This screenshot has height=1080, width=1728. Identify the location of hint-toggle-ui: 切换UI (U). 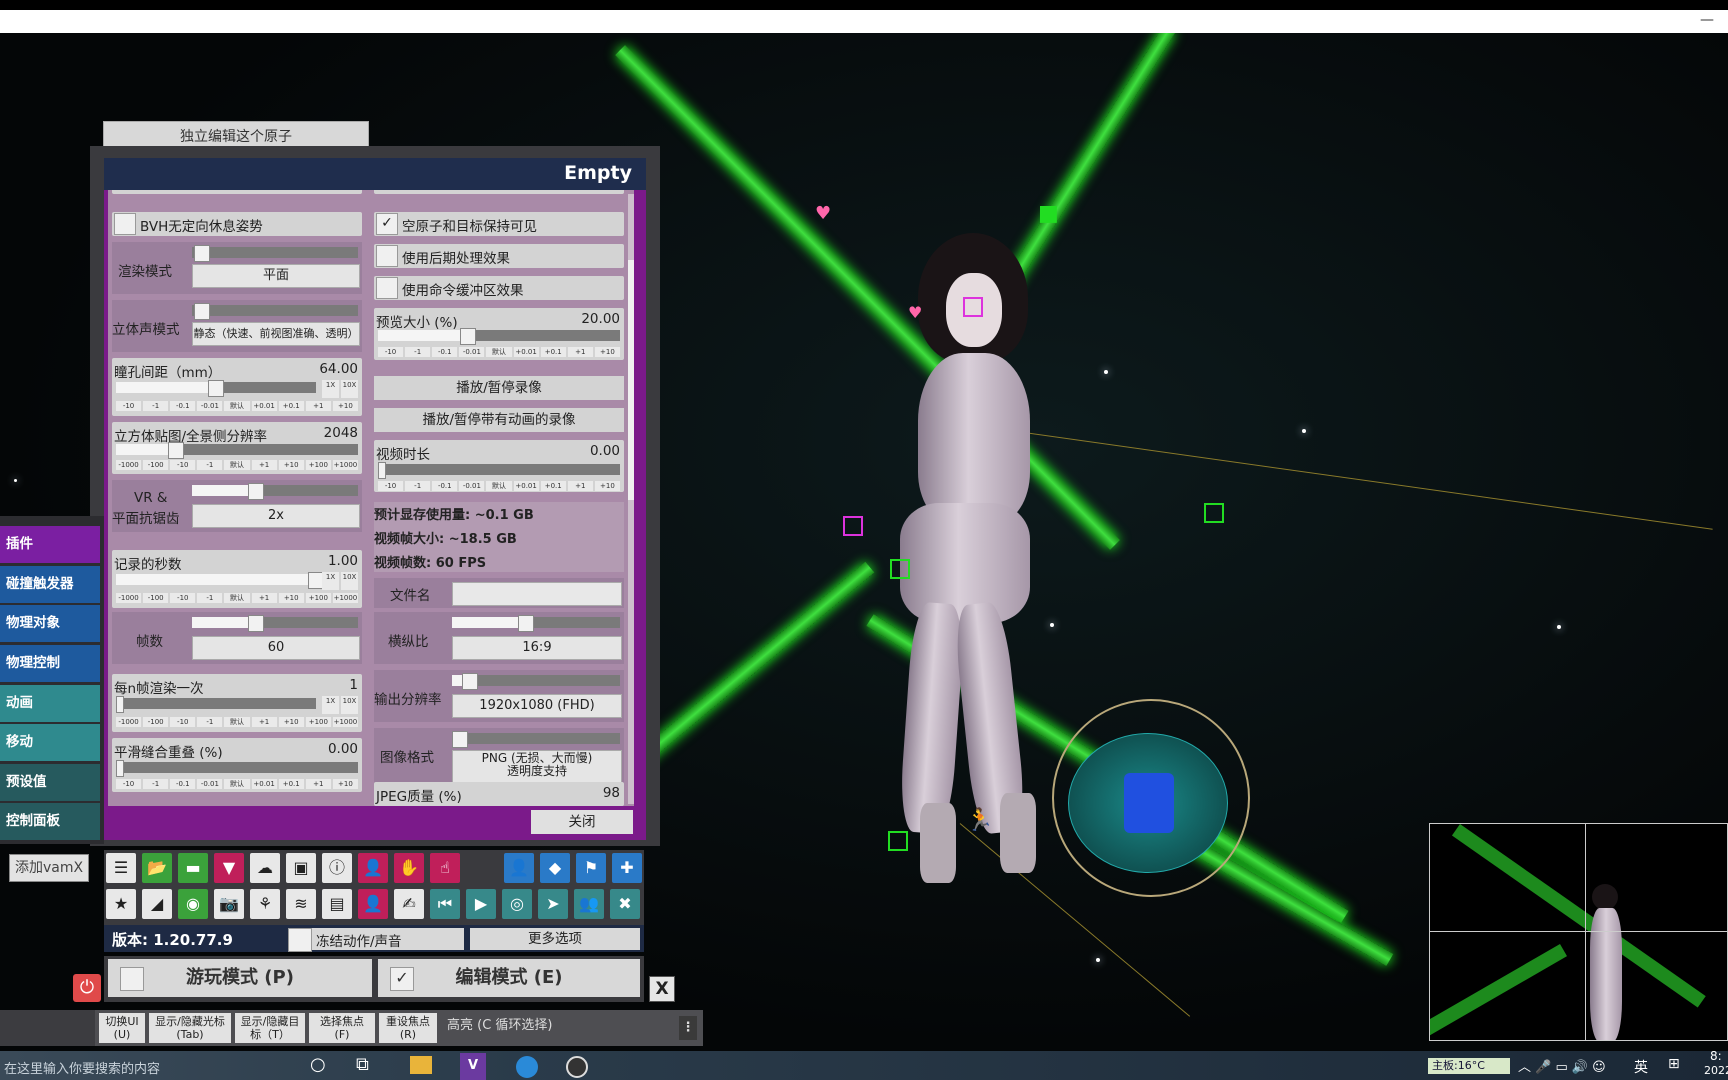
(122, 1028).